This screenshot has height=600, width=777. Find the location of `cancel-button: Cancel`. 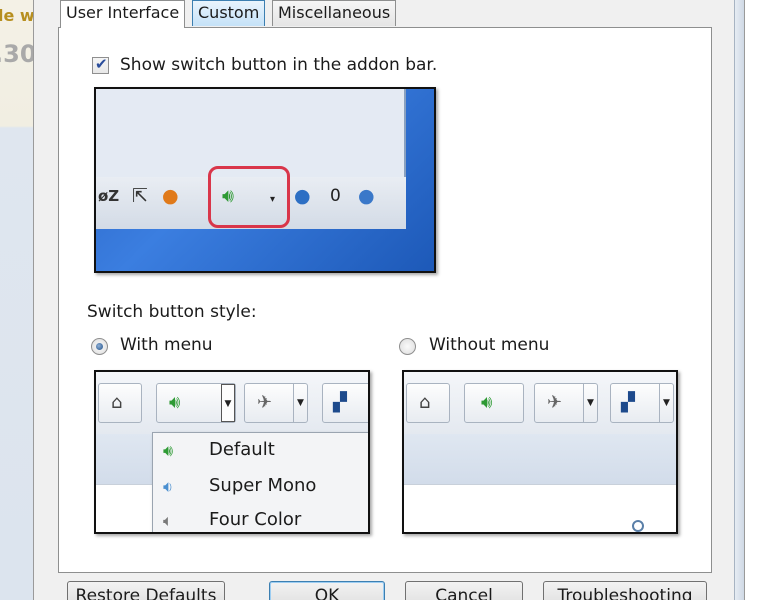

cancel-button: Cancel is located at coordinates (464, 590).